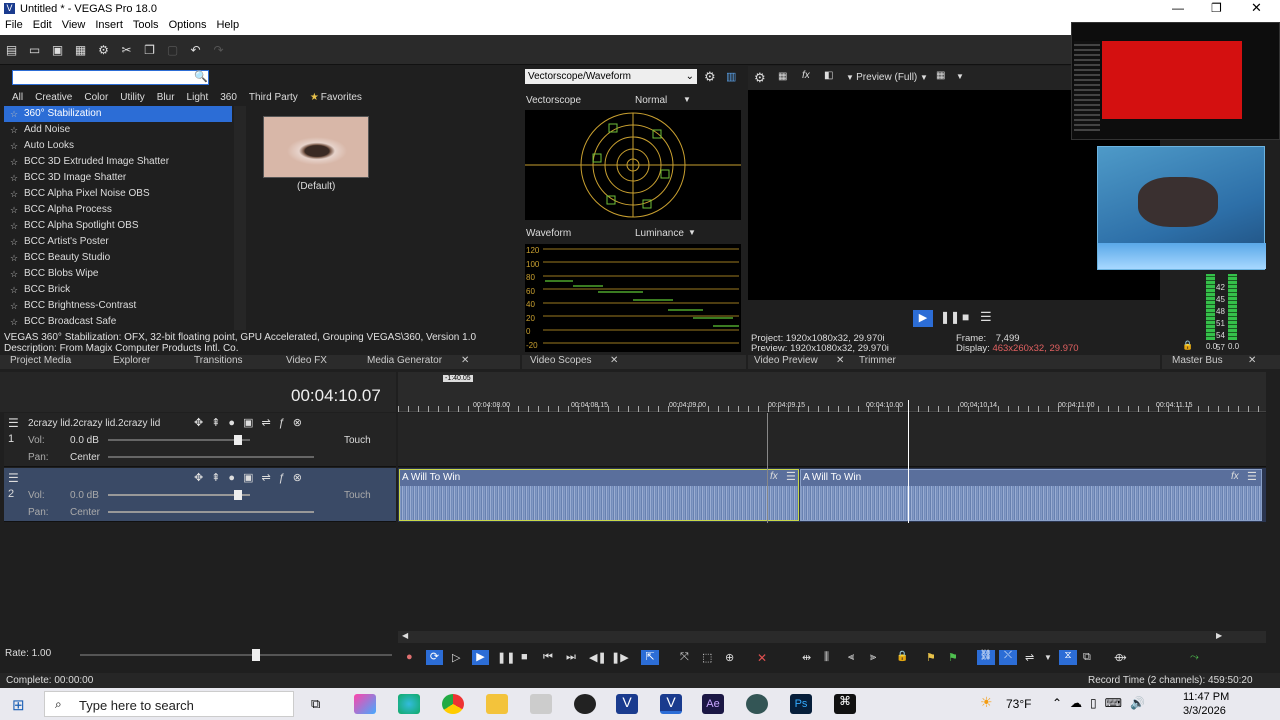 The height and width of the screenshot is (720, 1280). I want to click on trim-start-icon: ⫷, so click(851, 657).